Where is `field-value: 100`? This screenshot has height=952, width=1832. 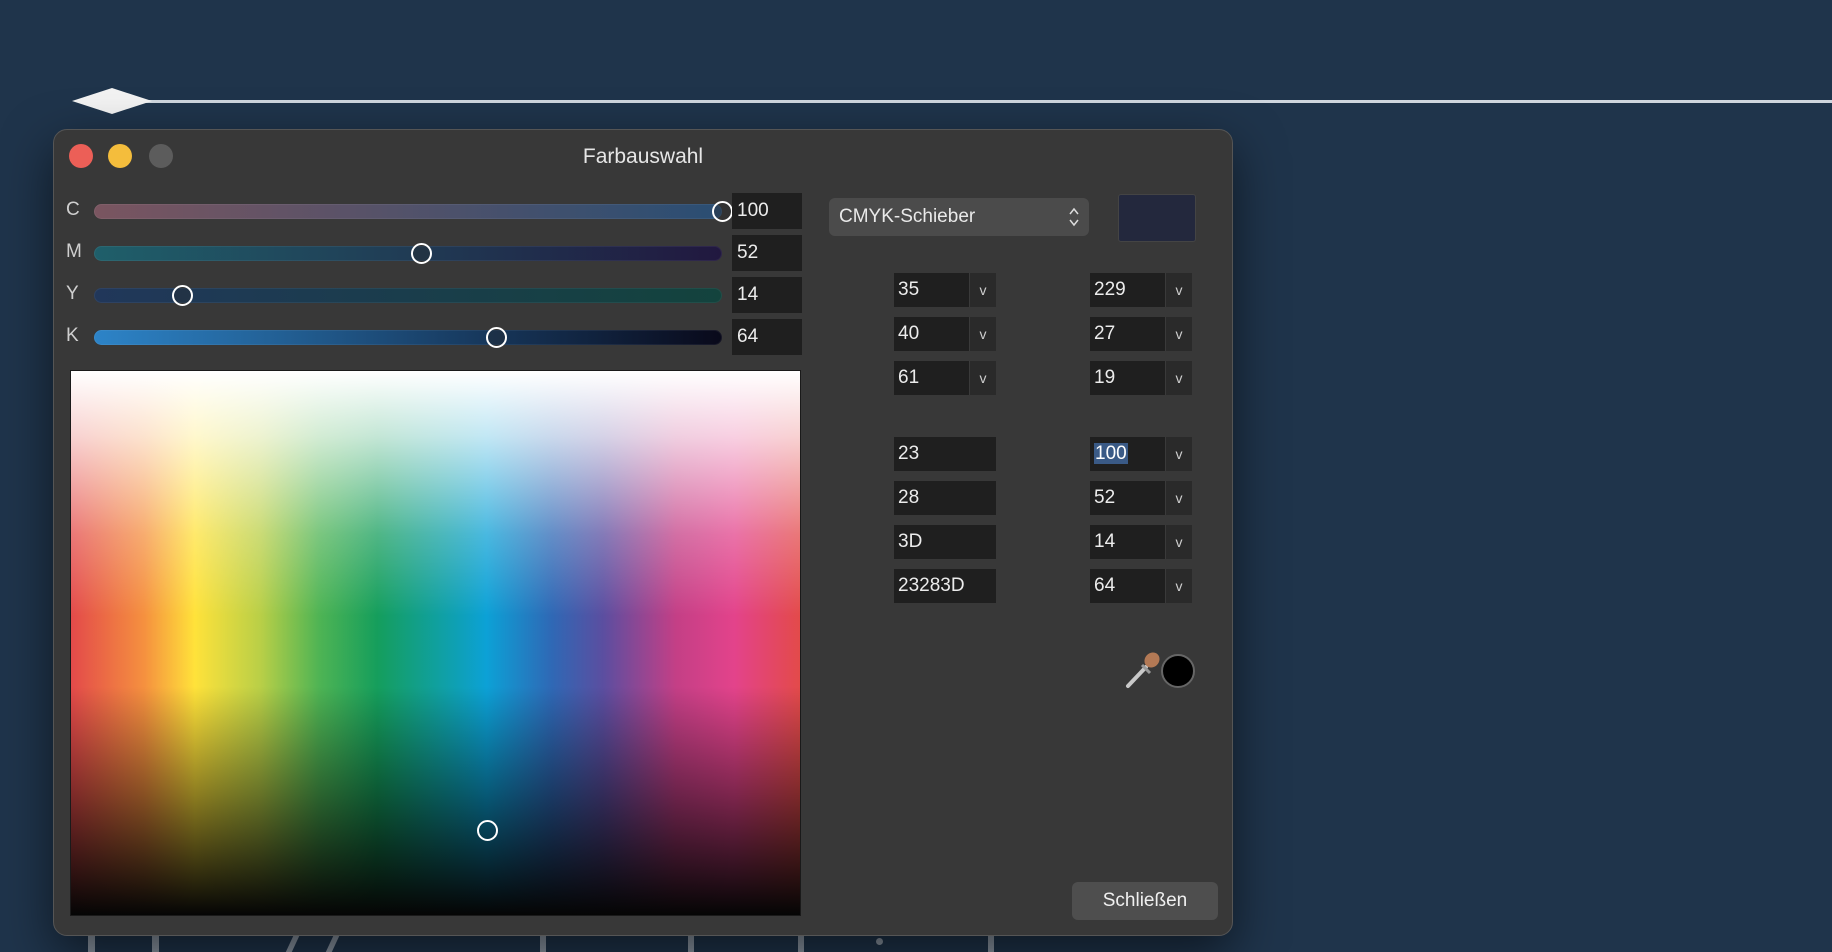
field-value: 100 is located at coordinates (1111, 453).